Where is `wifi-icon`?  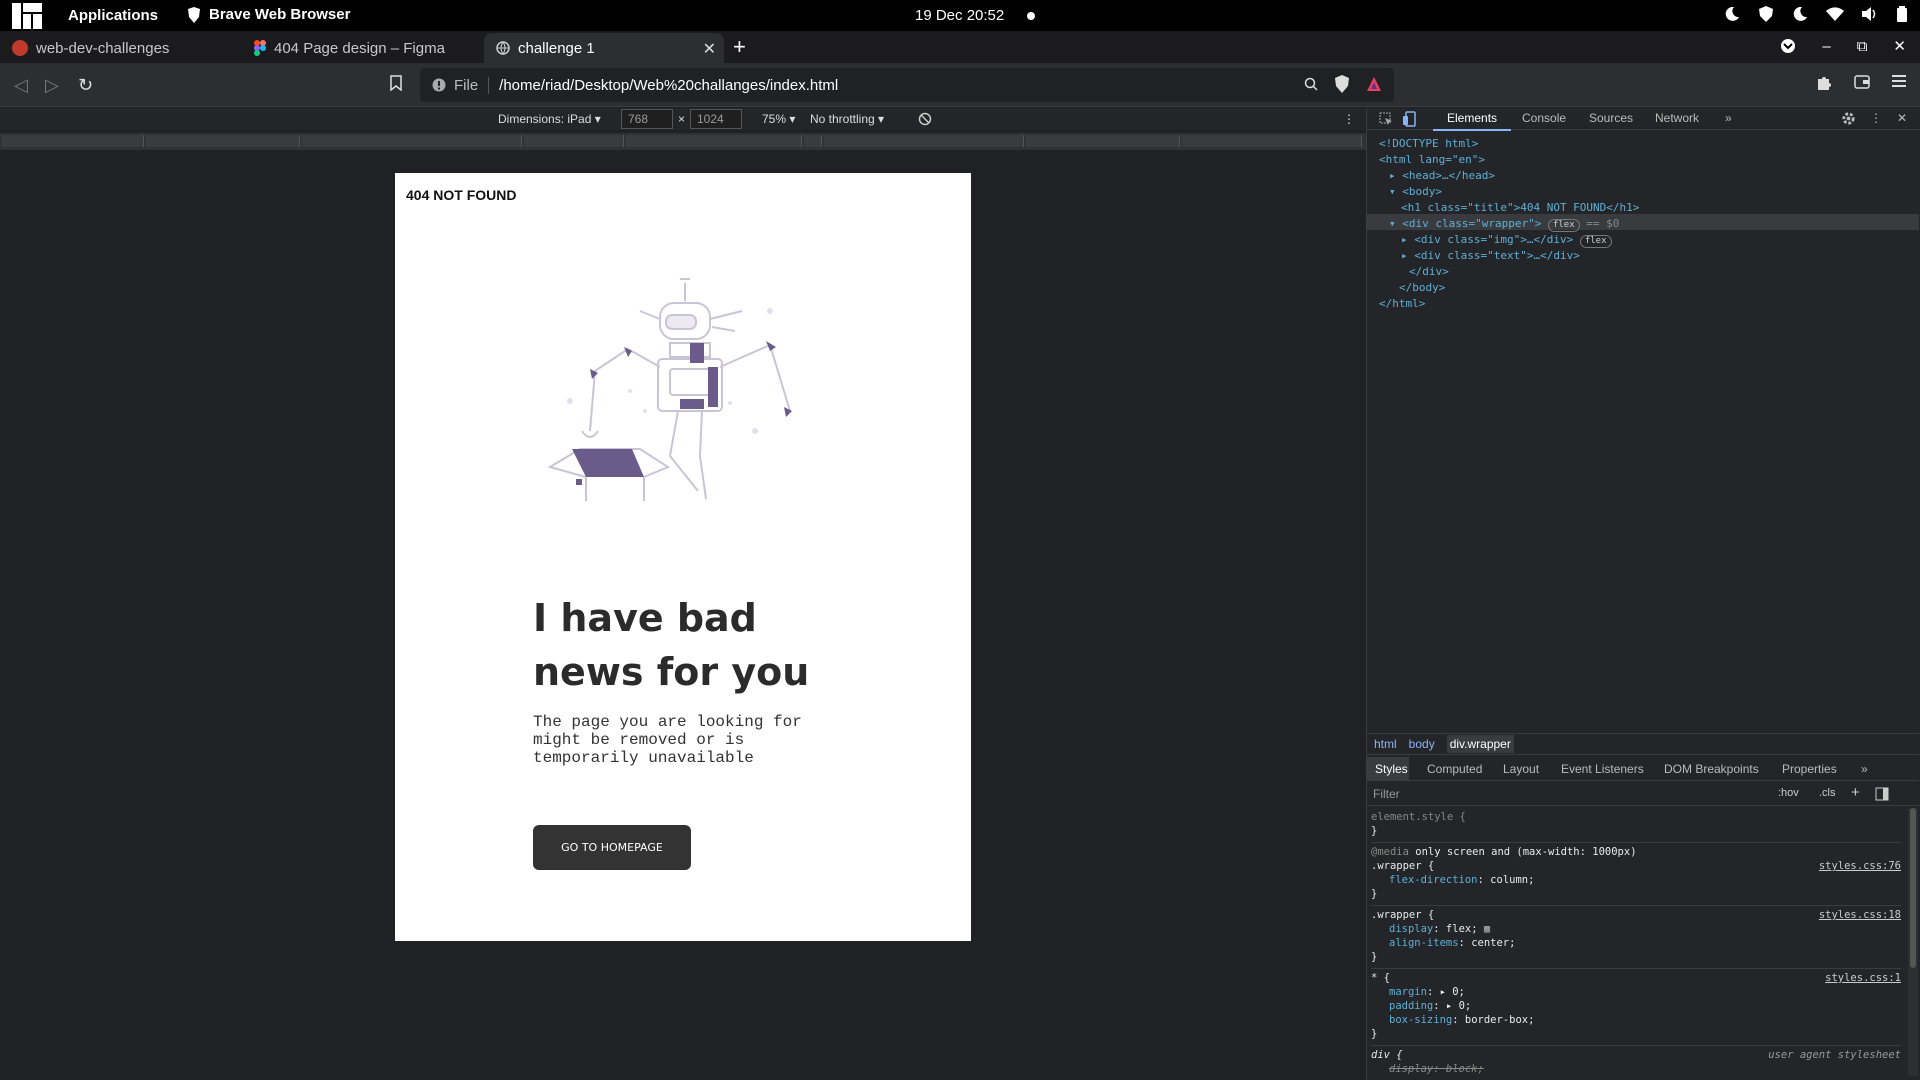 wifi-icon is located at coordinates (1835, 14).